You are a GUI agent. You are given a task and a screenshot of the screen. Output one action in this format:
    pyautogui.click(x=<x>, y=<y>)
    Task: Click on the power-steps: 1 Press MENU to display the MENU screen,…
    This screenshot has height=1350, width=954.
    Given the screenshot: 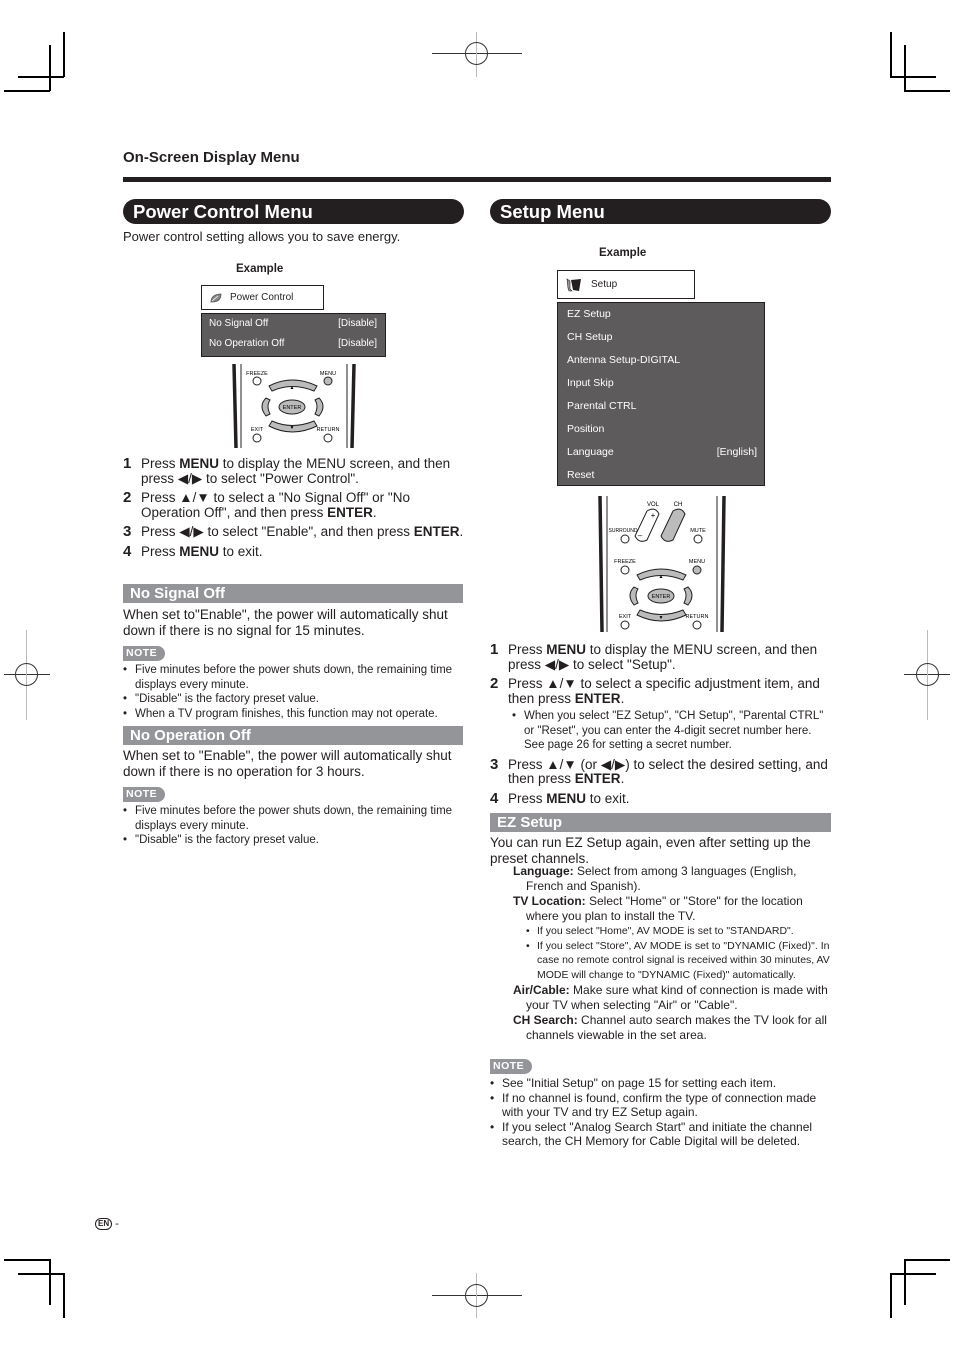 What is the action you would take?
    pyautogui.click(x=295, y=509)
    